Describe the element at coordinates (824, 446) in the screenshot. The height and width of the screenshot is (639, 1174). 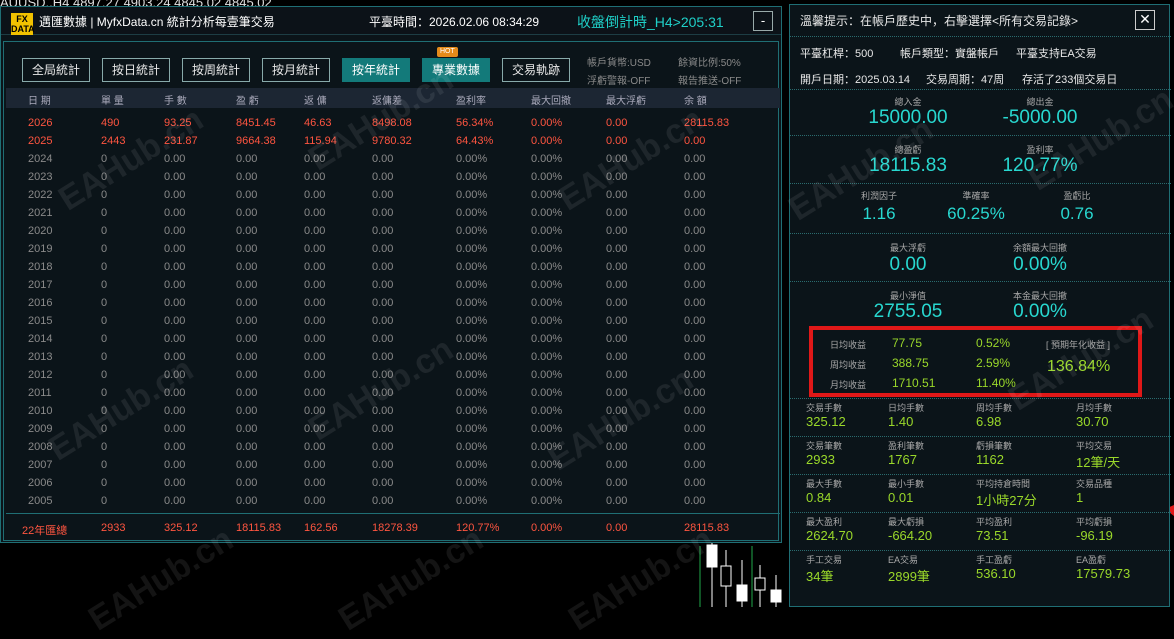
I see `stat-label: 交易筆數` at that location.